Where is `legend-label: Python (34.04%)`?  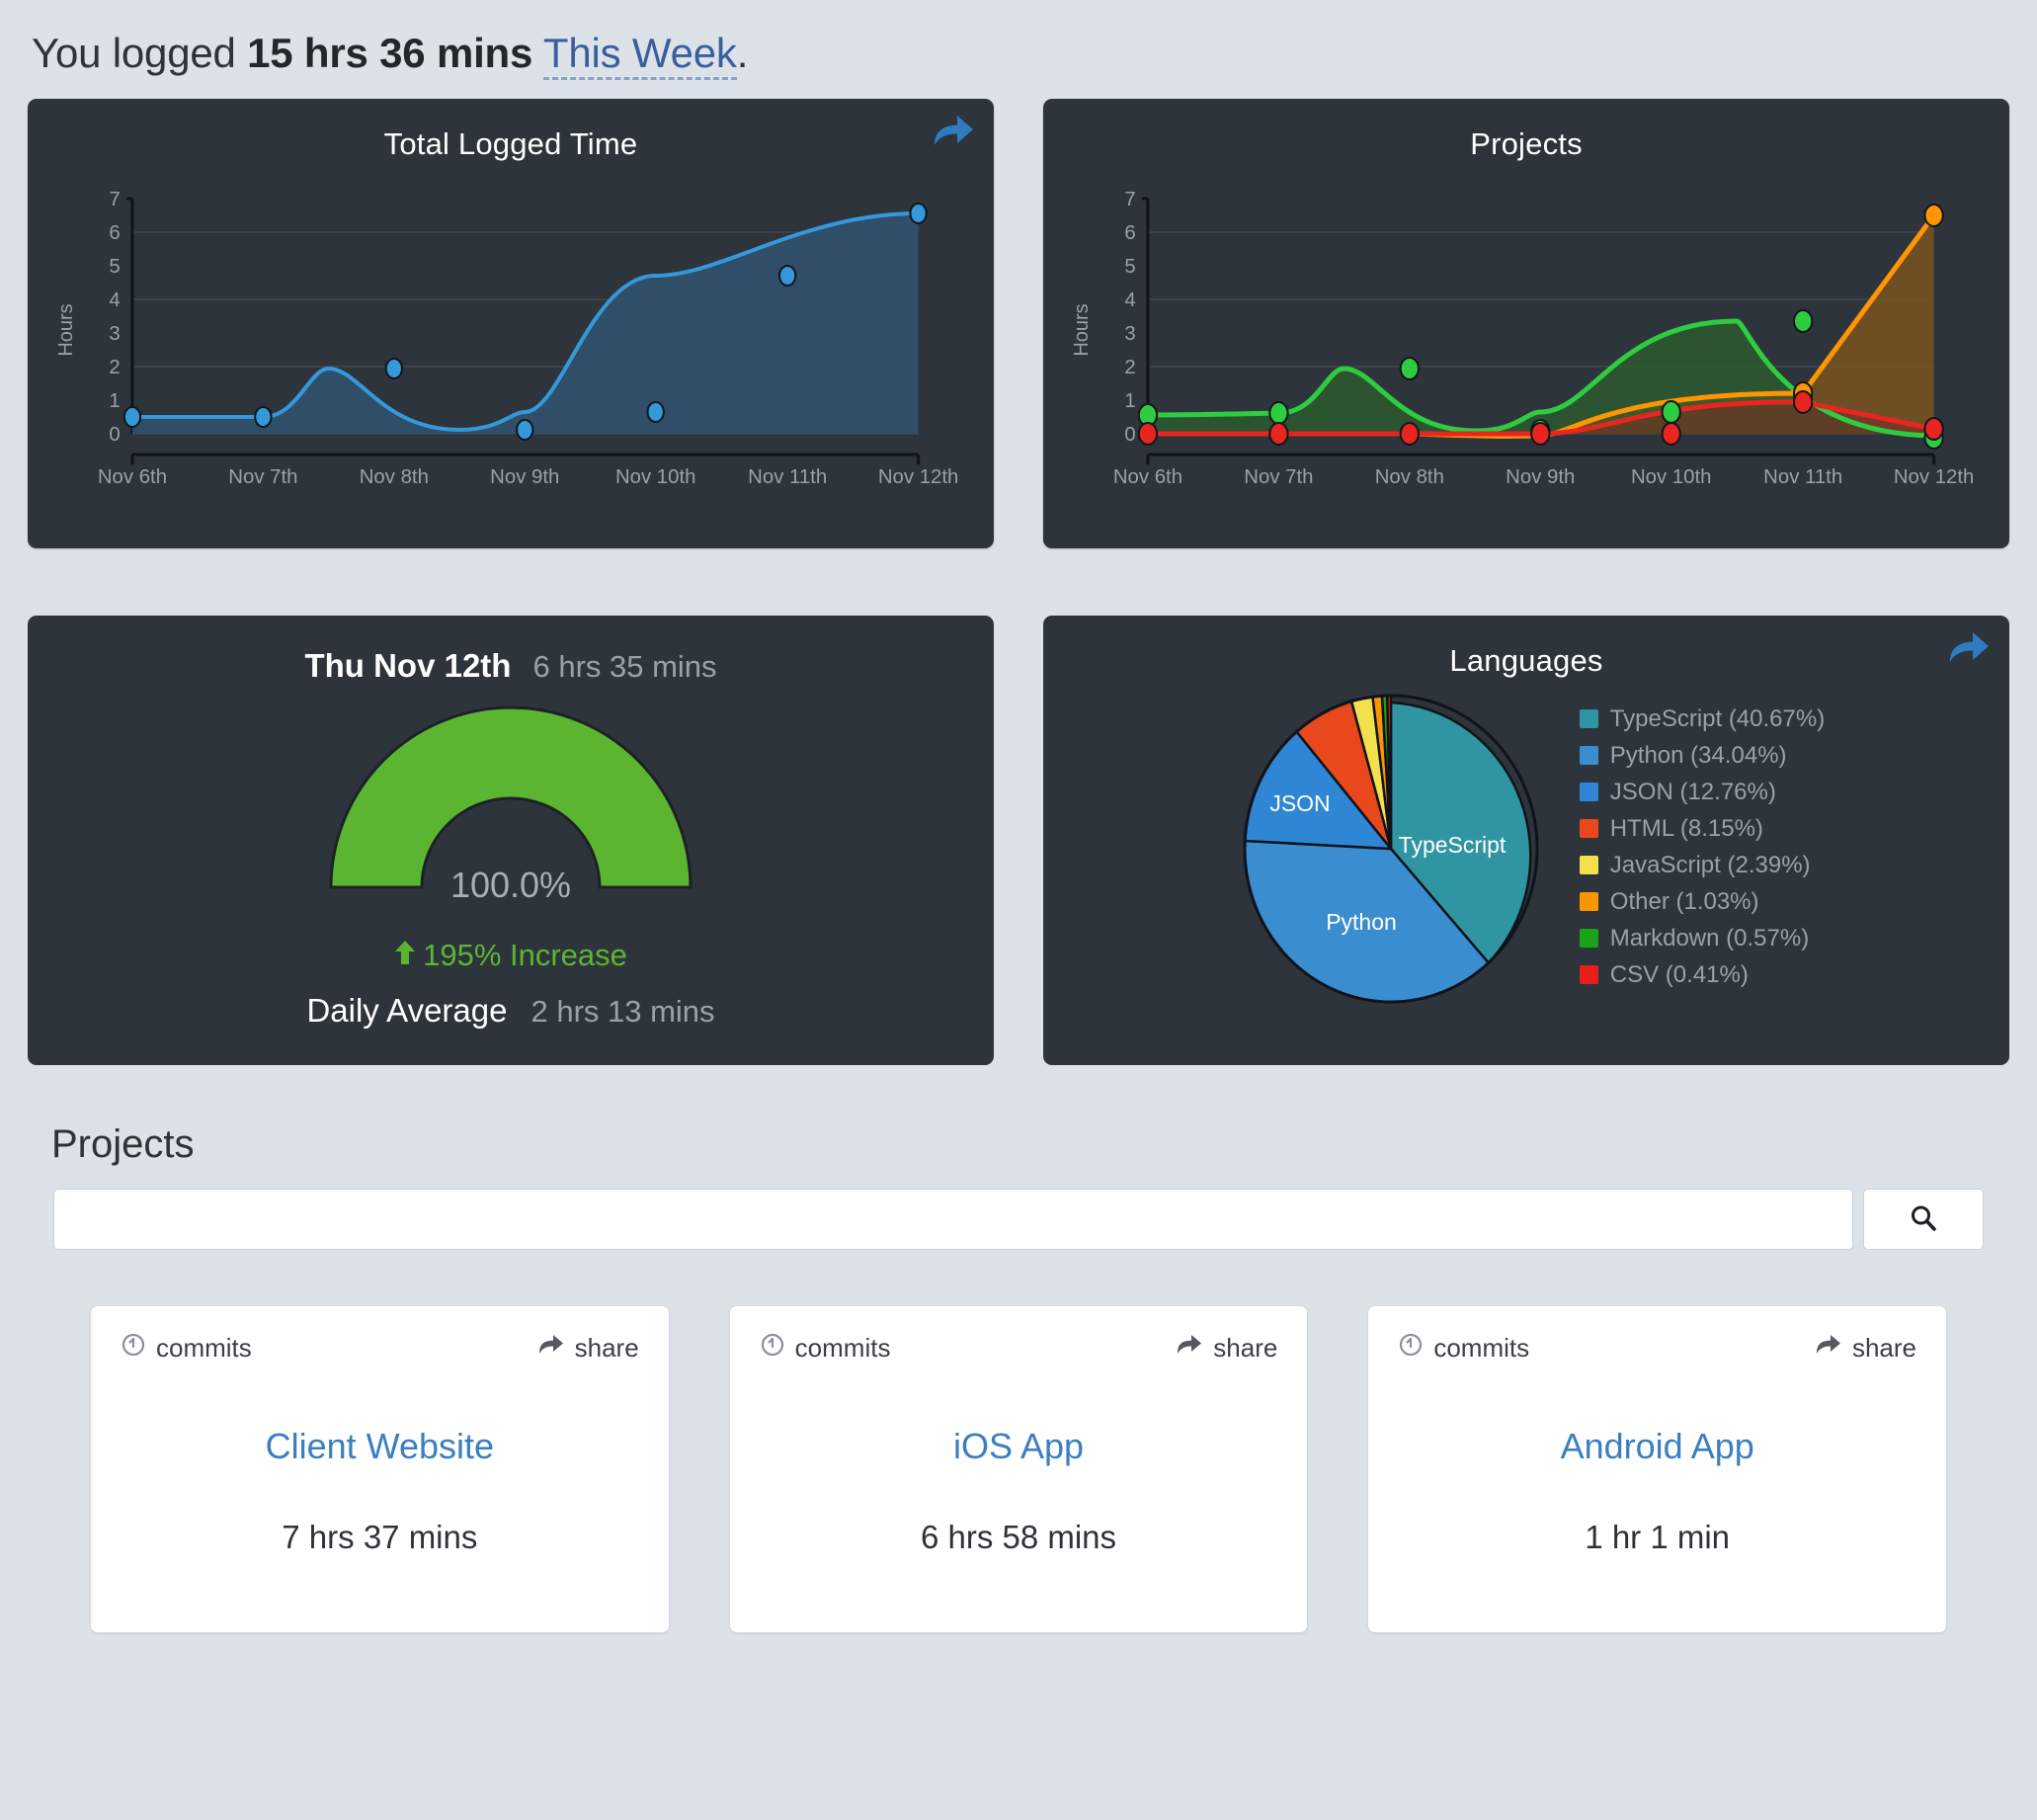
legend-label: Python (34.04%) is located at coordinates (1698, 755).